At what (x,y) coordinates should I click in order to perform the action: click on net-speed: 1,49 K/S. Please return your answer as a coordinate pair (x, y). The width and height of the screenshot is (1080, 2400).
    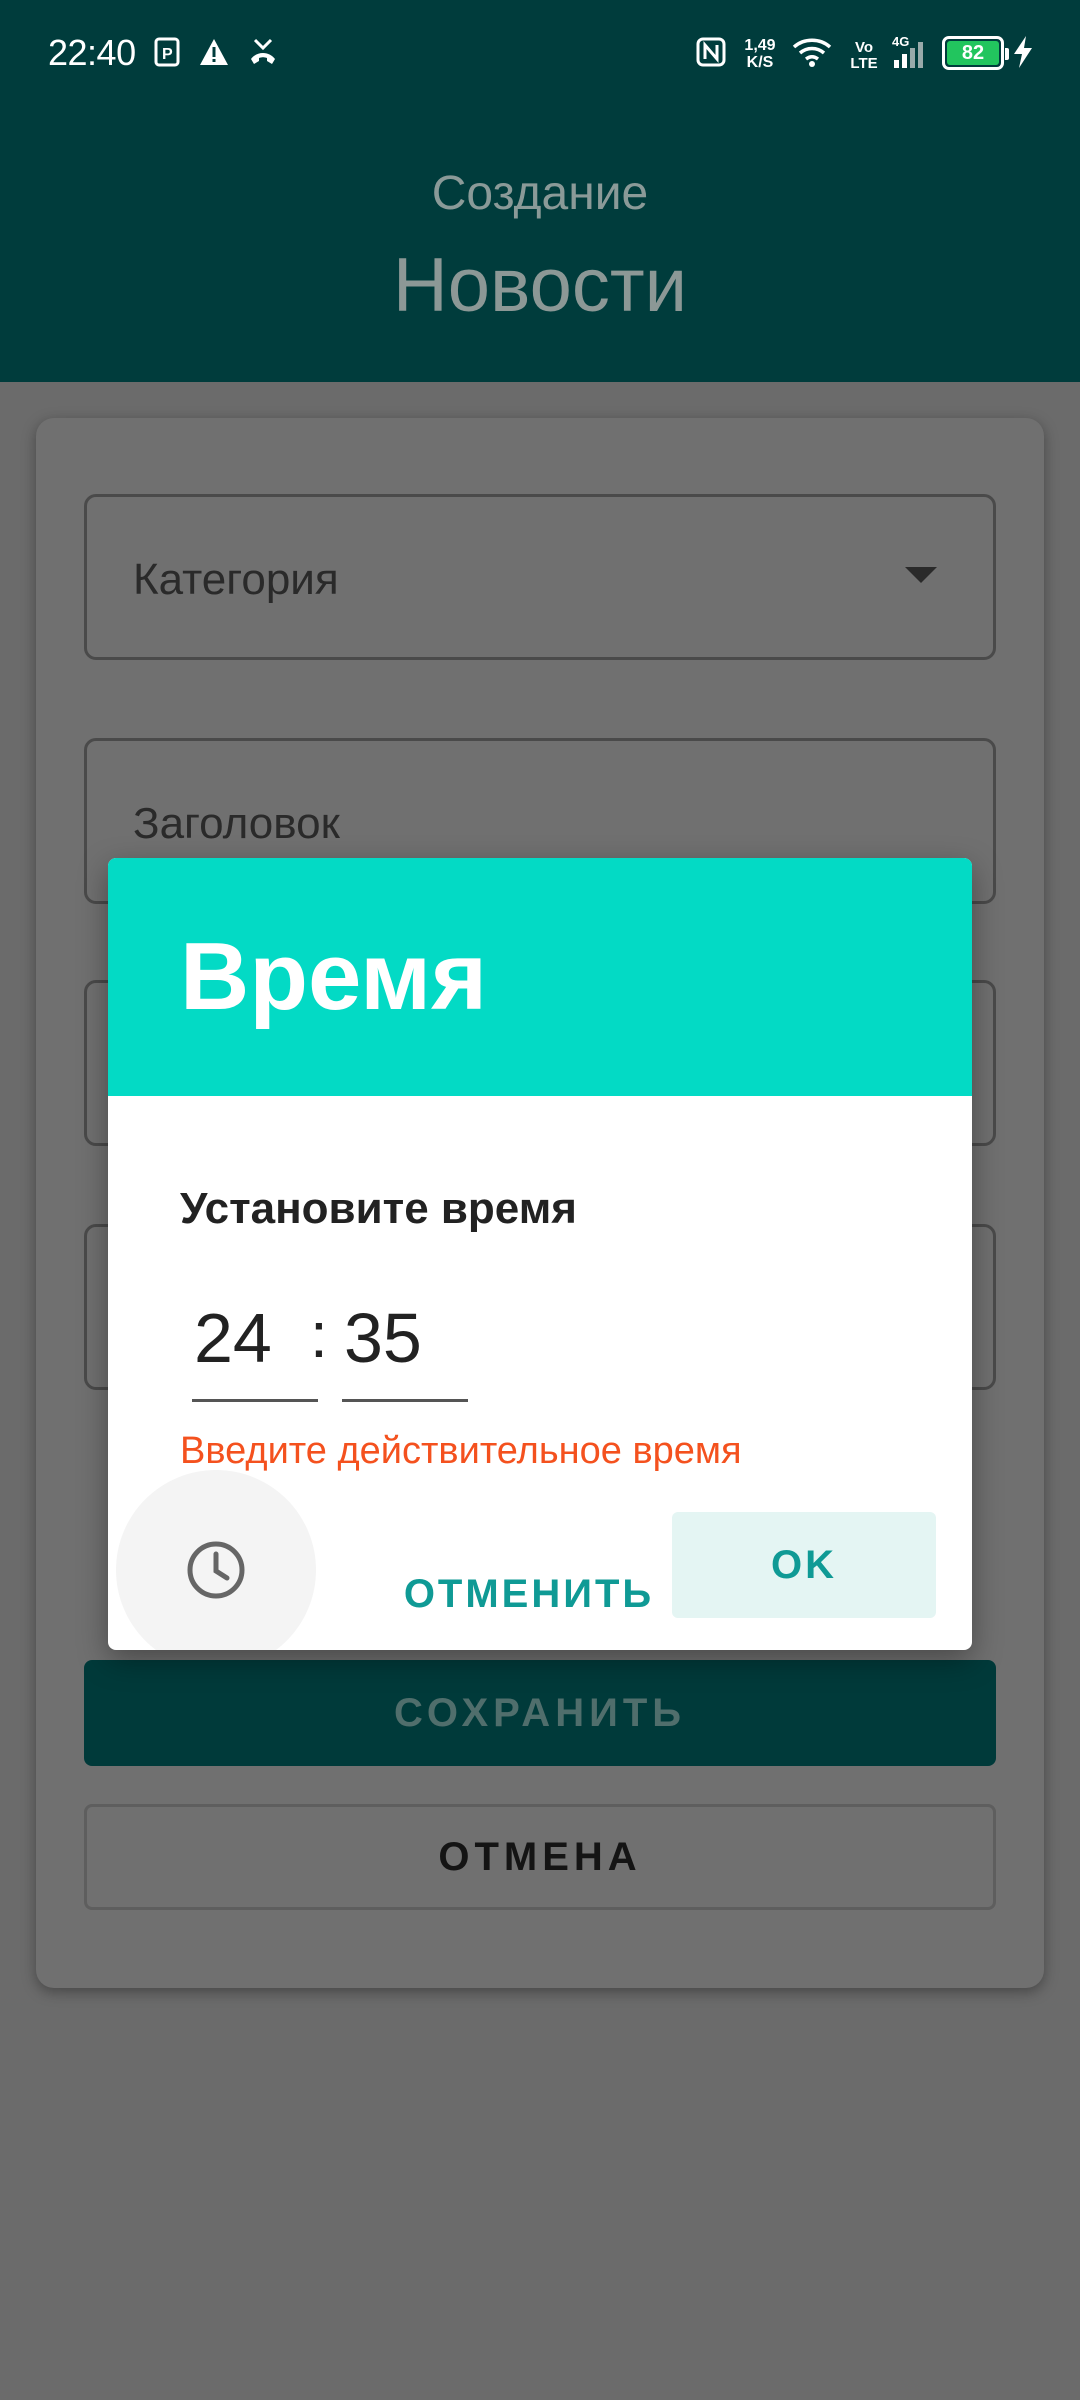
    Looking at the image, I should click on (760, 54).